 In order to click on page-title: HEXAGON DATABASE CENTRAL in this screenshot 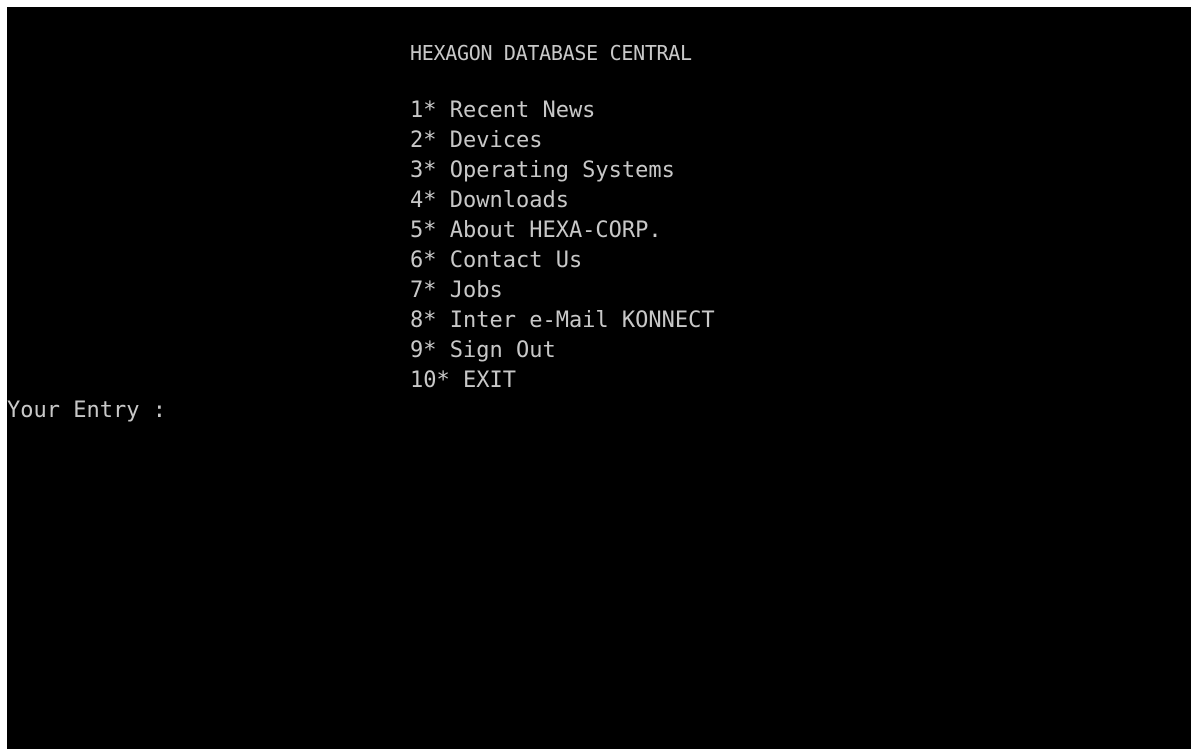, I will do `click(551, 53)`.